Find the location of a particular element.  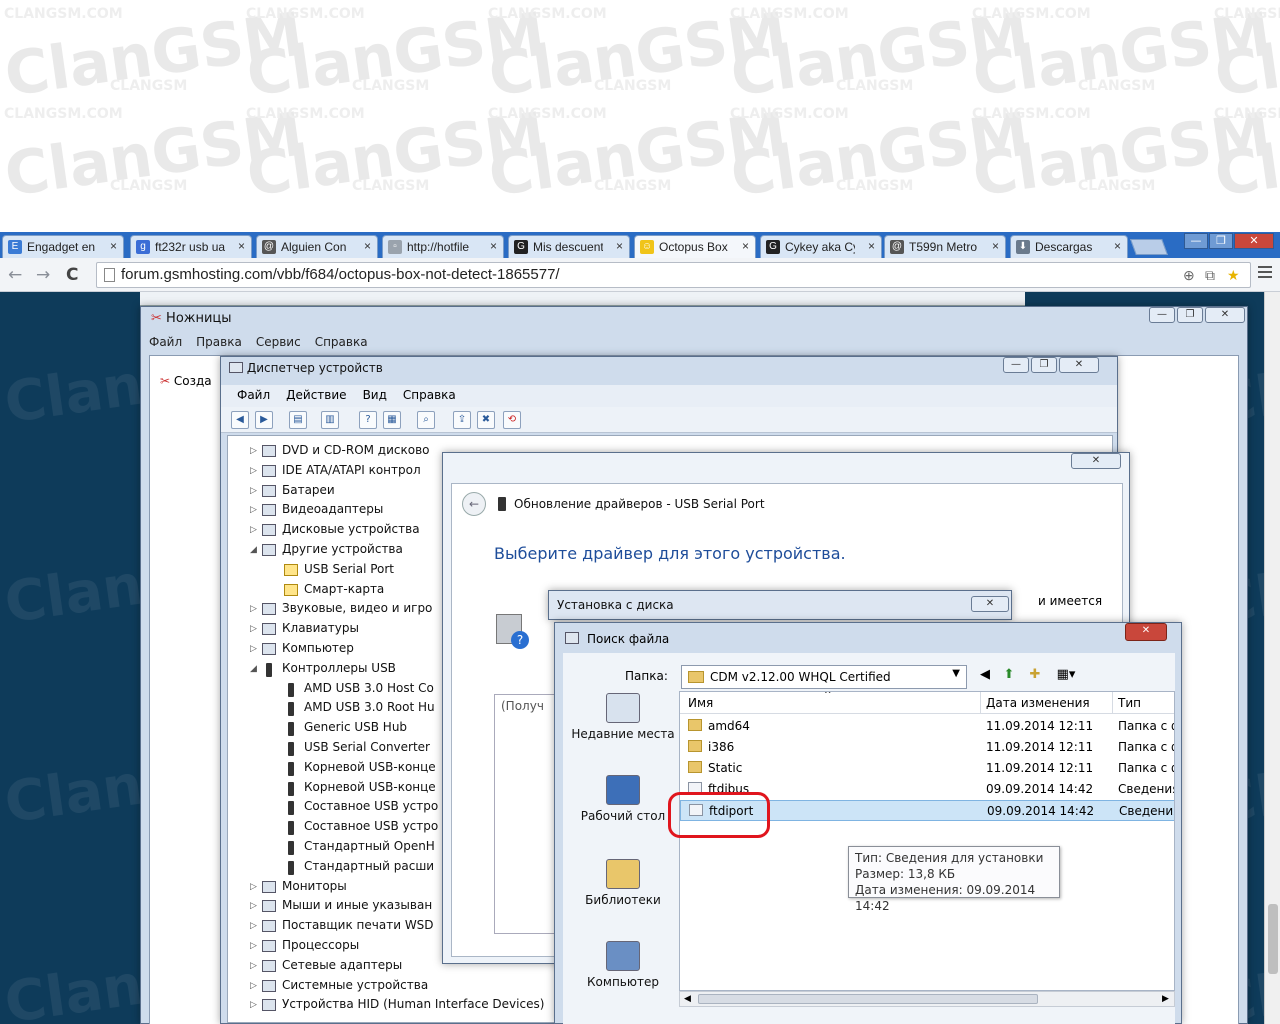

browser-minimize-button: — is located at coordinates (1196, 241).